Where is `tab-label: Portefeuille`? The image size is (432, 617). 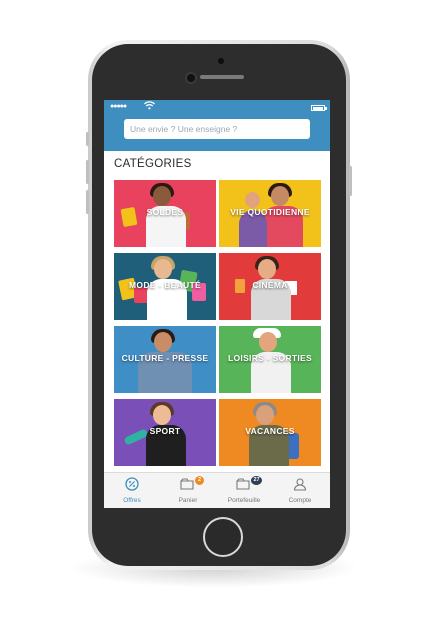 tab-label: Portefeuille is located at coordinates (244, 500).